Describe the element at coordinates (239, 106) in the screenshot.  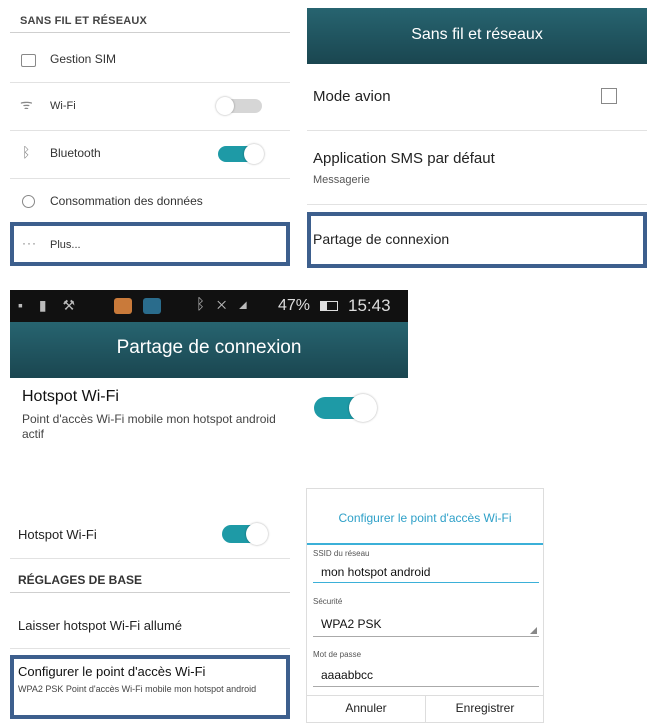
I see `wifi-toggle` at that location.